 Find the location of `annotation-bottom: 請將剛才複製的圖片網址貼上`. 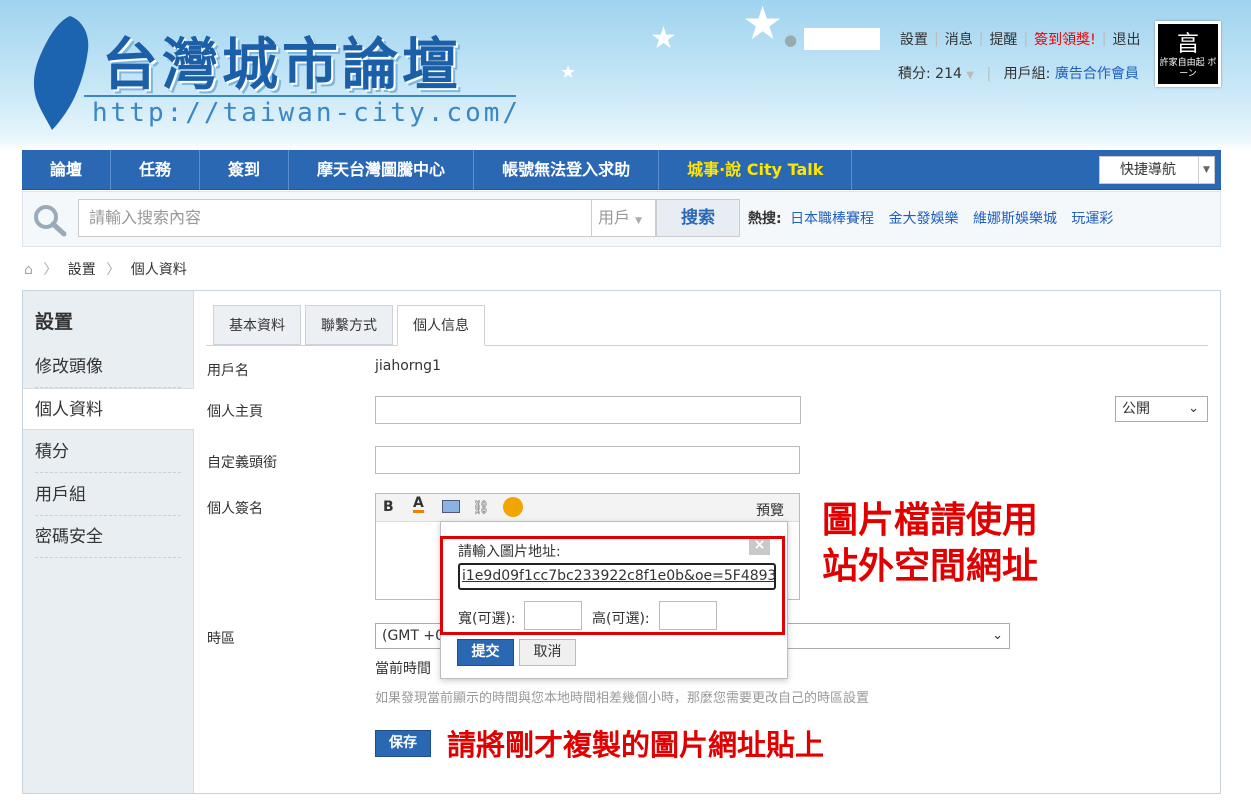

annotation-bottom: 請將剛才複製的圖片網址貼上 is located at coordinates (636, 745).